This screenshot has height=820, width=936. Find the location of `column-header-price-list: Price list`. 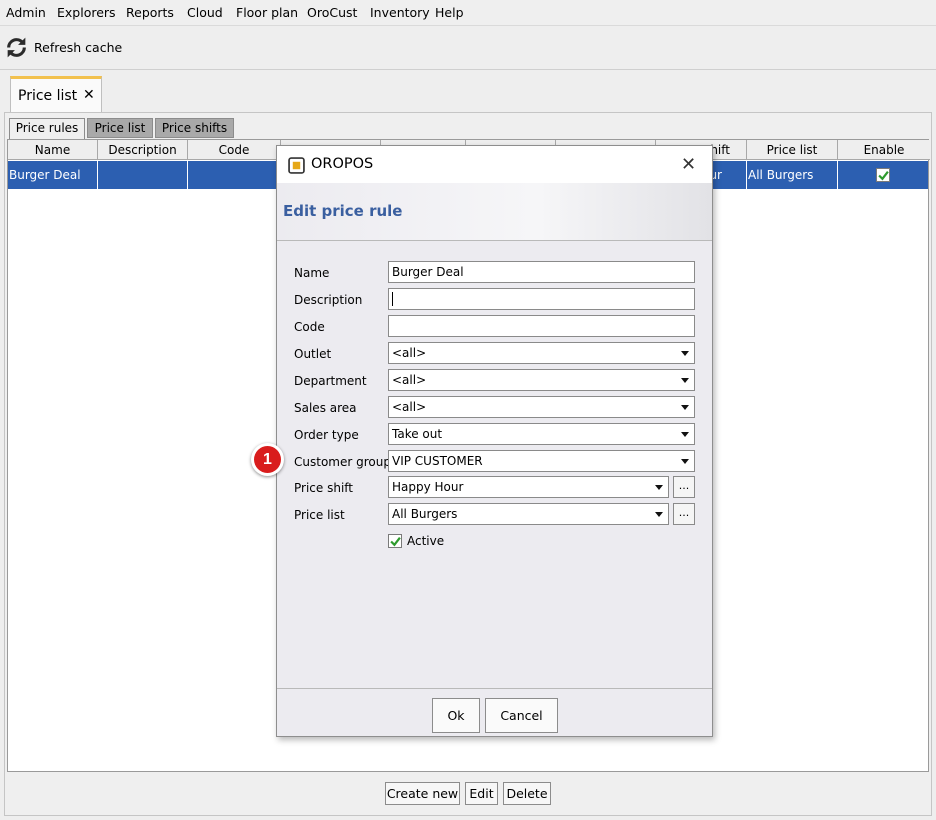

column-header-price-list: Price list is located at coordinates (792, 150).